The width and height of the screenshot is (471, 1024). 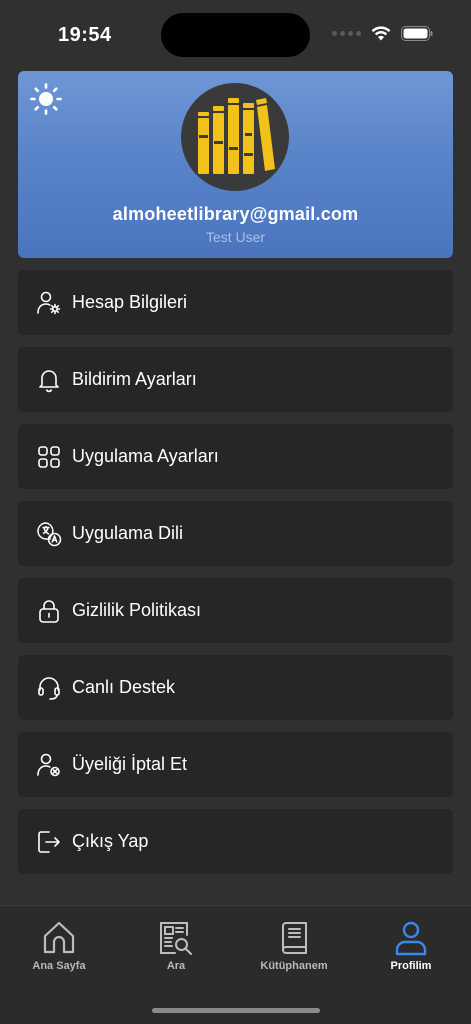 I want to click on status-indicators, so click(x=382, y=33).